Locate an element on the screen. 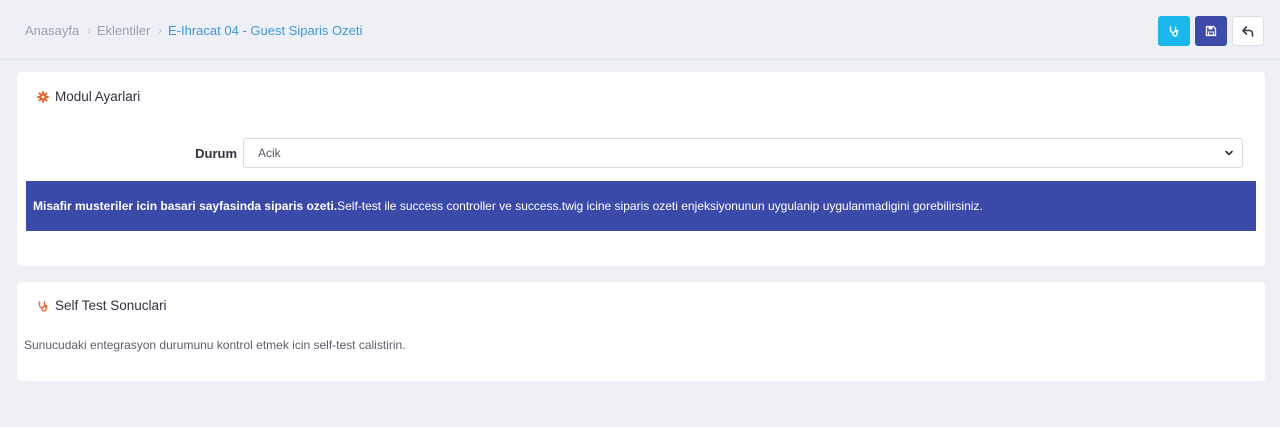 The width and height of the screenshot is (1280, 427). status-select-value: Acik is located at coordinates (269, 153).